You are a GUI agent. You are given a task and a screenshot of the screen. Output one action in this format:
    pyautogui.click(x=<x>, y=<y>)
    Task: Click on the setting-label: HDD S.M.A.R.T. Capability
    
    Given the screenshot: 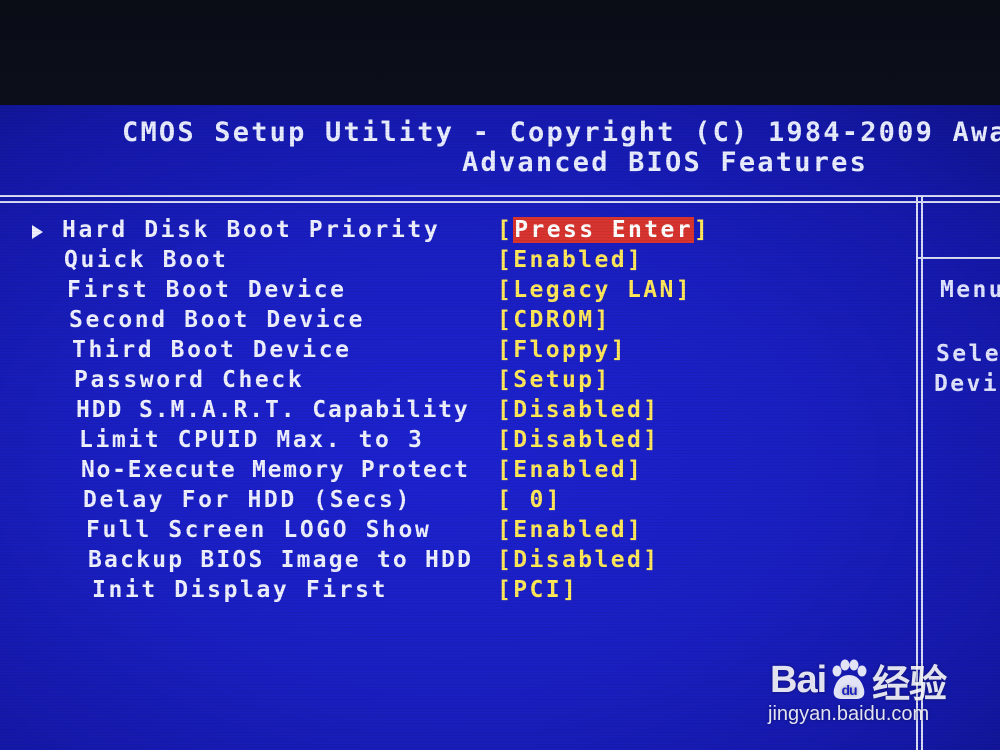 What is the action you would take?
    pyautogui.click(x=273, y=410)
    